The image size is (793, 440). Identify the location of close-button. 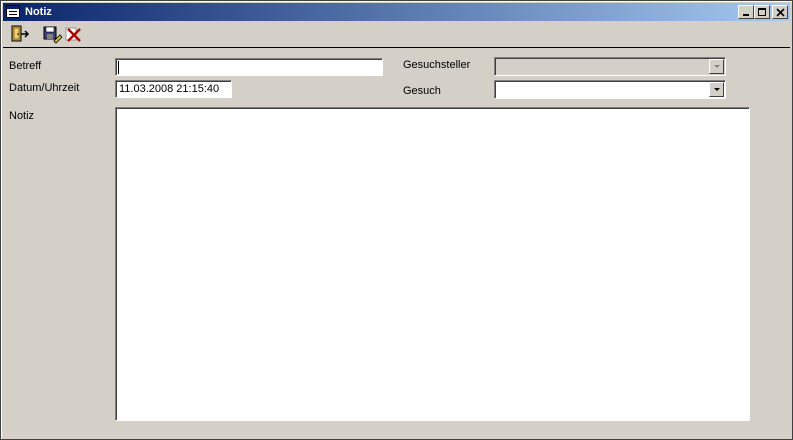
(780, 12).